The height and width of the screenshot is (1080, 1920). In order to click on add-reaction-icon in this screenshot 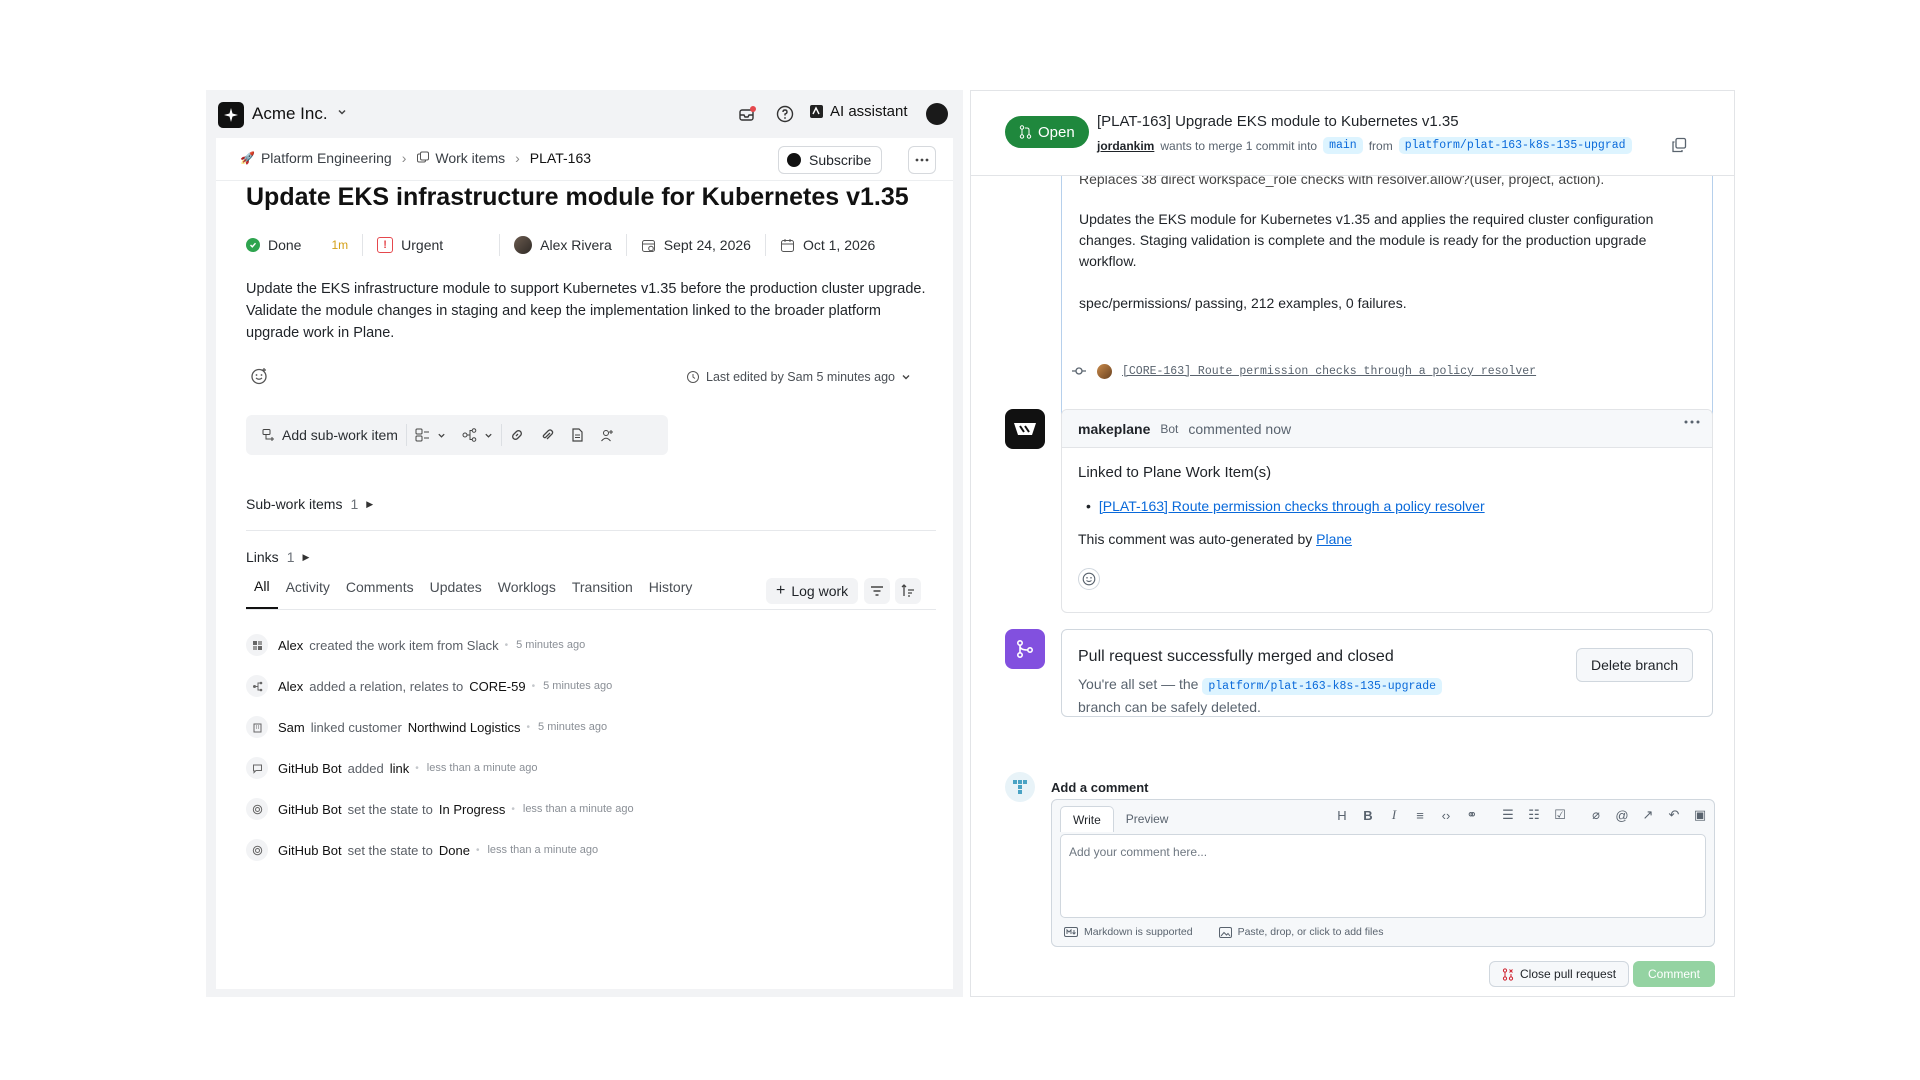, I will do `click(1089, 579)`.